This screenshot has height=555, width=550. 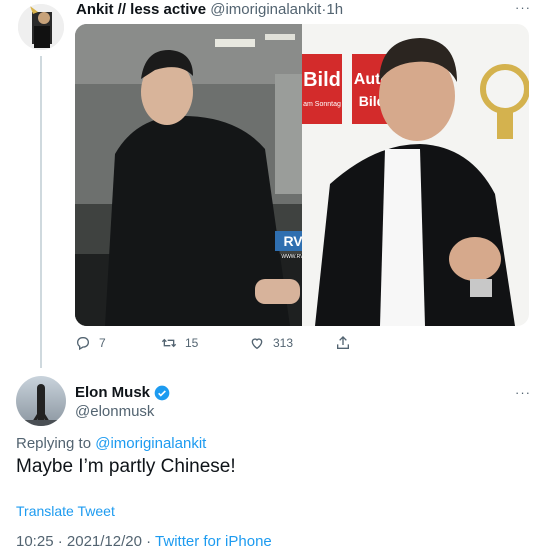 What do you see at coordinates (162, 392) in the screenshot?
I see `verified-badge-icon` at bounding box center [162, 392].